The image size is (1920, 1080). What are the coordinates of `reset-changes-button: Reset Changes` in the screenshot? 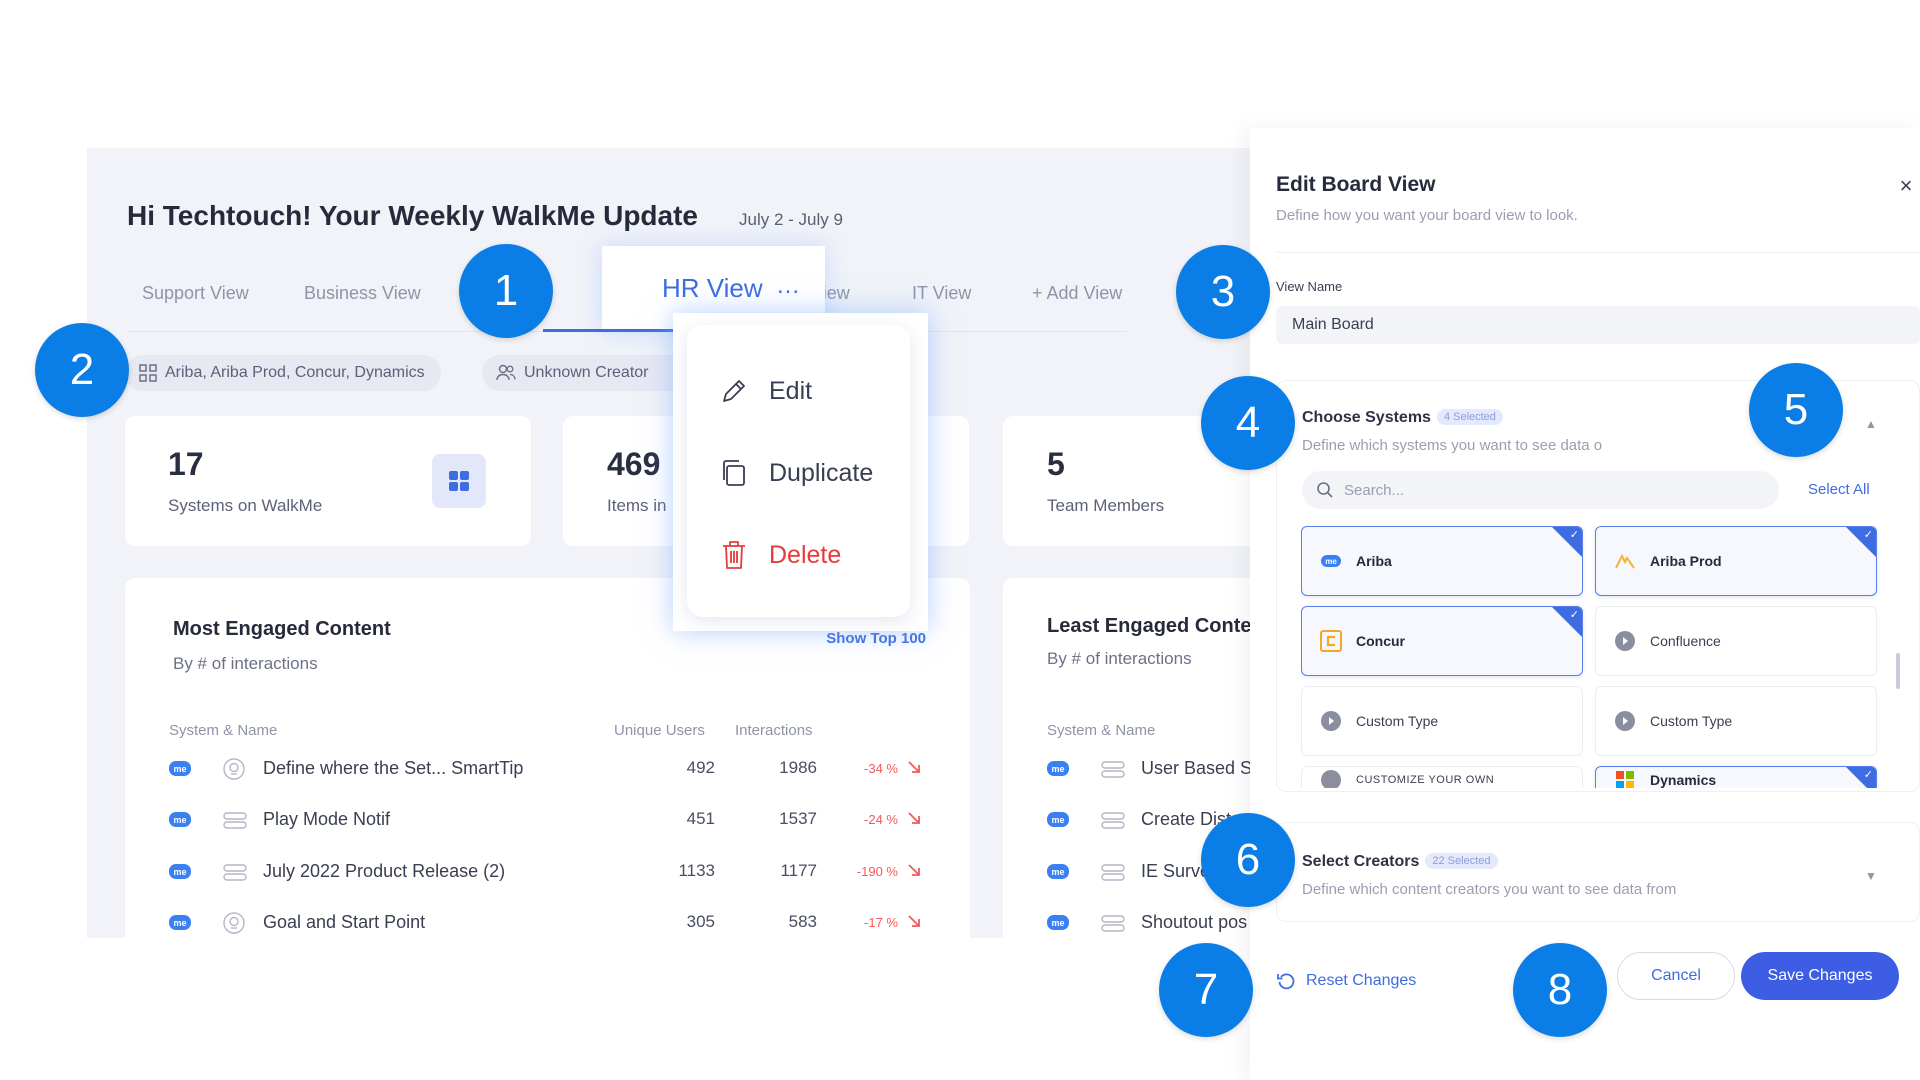 It's located at (1346, 981).